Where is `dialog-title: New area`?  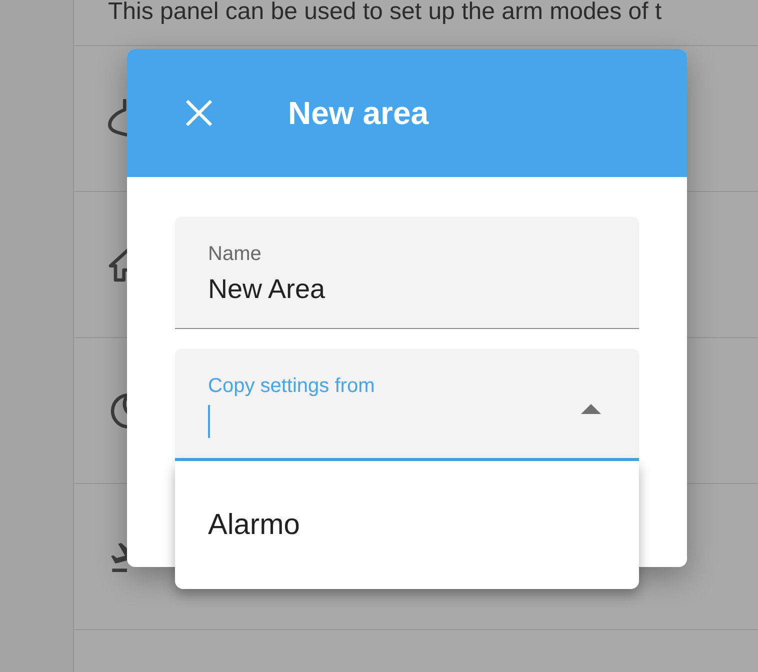
dialog-title: New area is located at coordinates (358, 113).